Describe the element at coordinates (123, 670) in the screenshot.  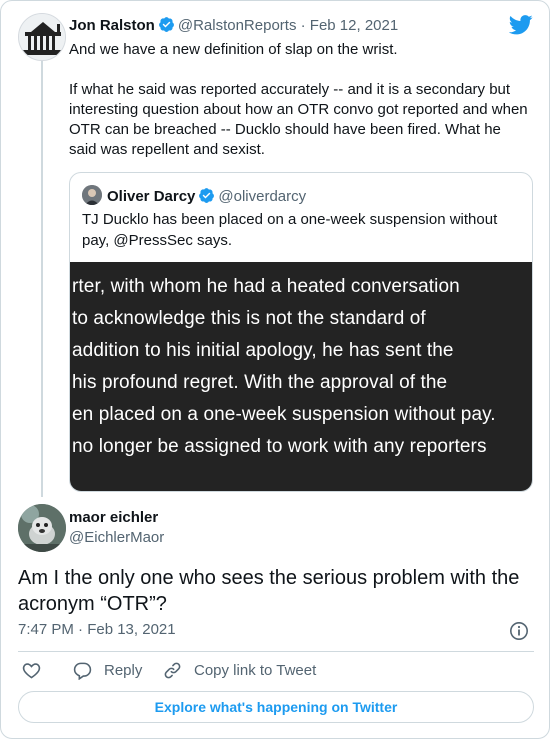
I see `reply-label: Reply` at that location.